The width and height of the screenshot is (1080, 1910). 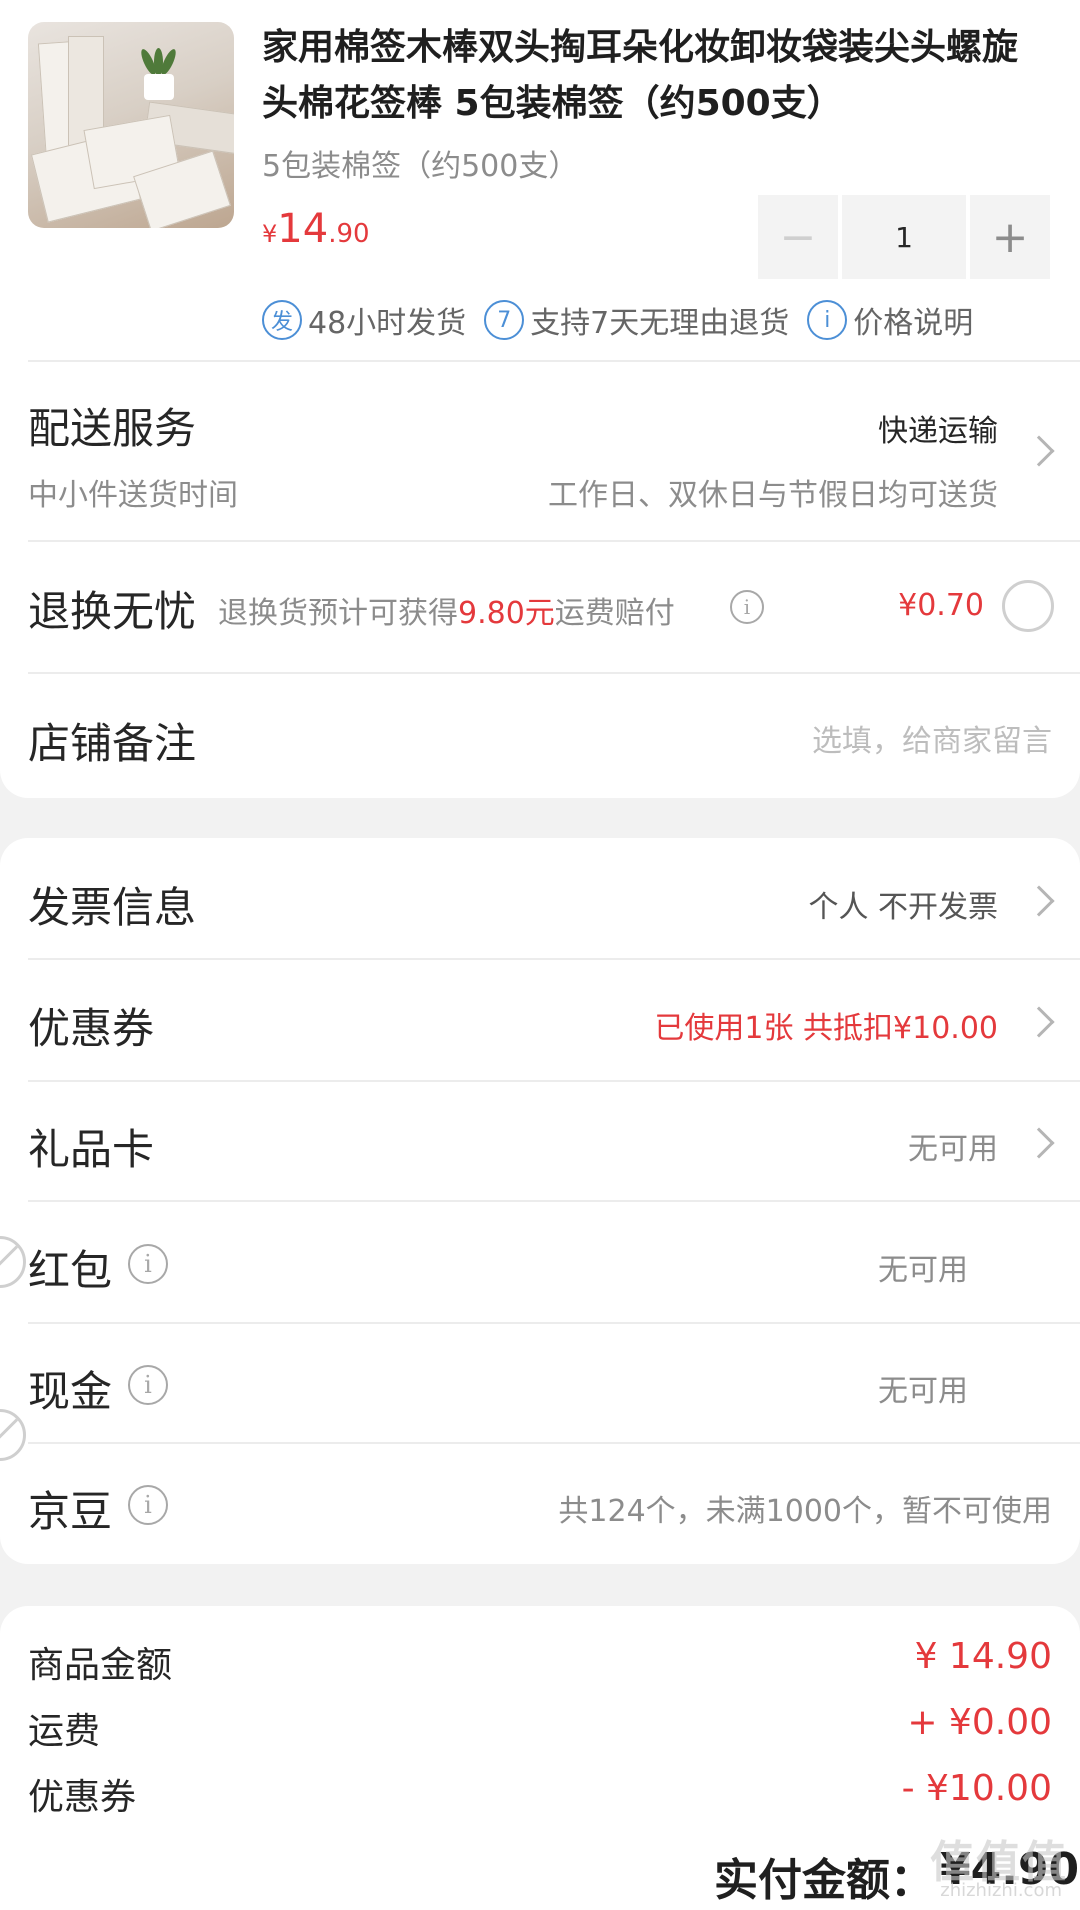 What do you see at coordinates (923, 1391) in the screenshot?
I see `cash-value: 无可用` at bounding box center [923, 1391].